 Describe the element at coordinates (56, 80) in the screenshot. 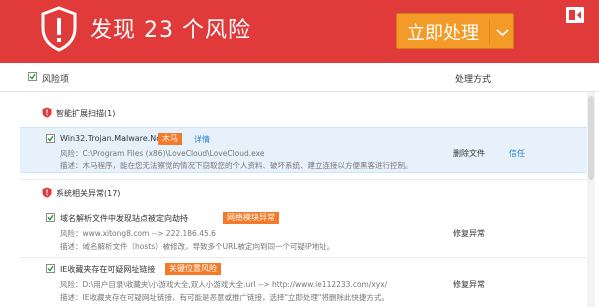

I see `risk-column-label: 风险项` at that location.